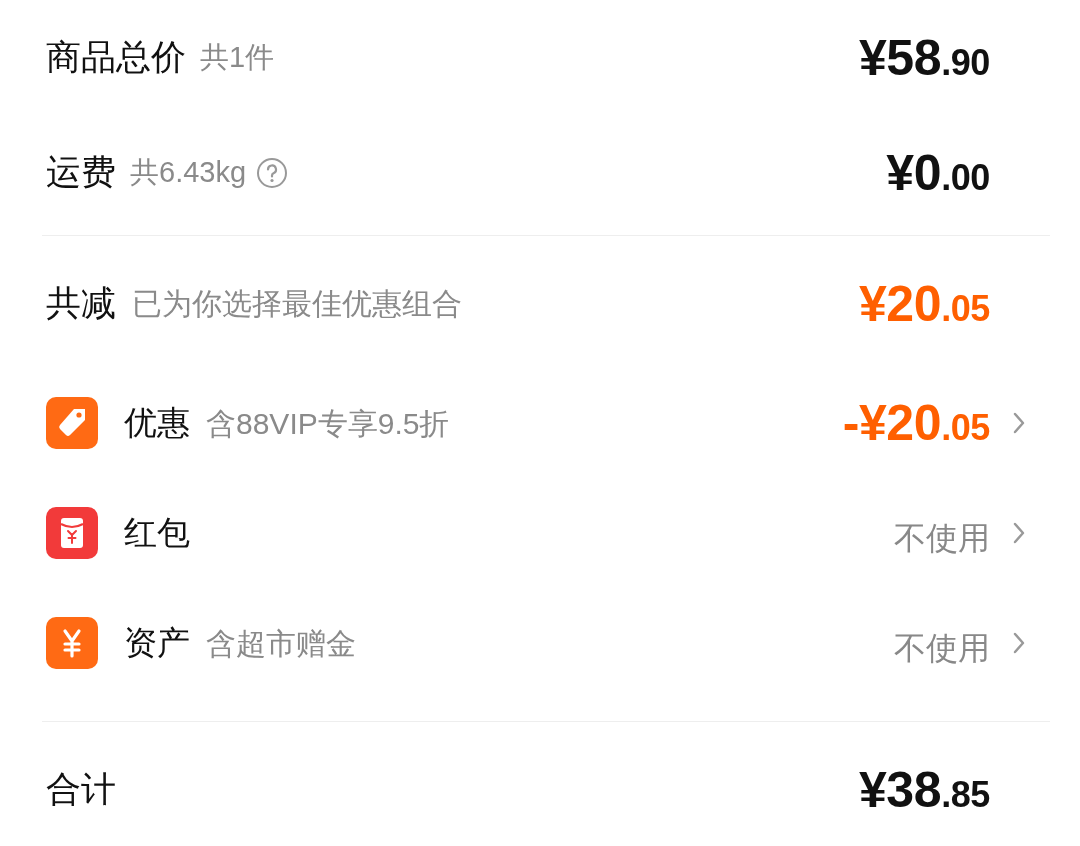 This screenshot has width=1080, height=846. What do you see at coordinates (272, 172) in the screenshot?
I see `help-icon` at bounding box center [272, 172].